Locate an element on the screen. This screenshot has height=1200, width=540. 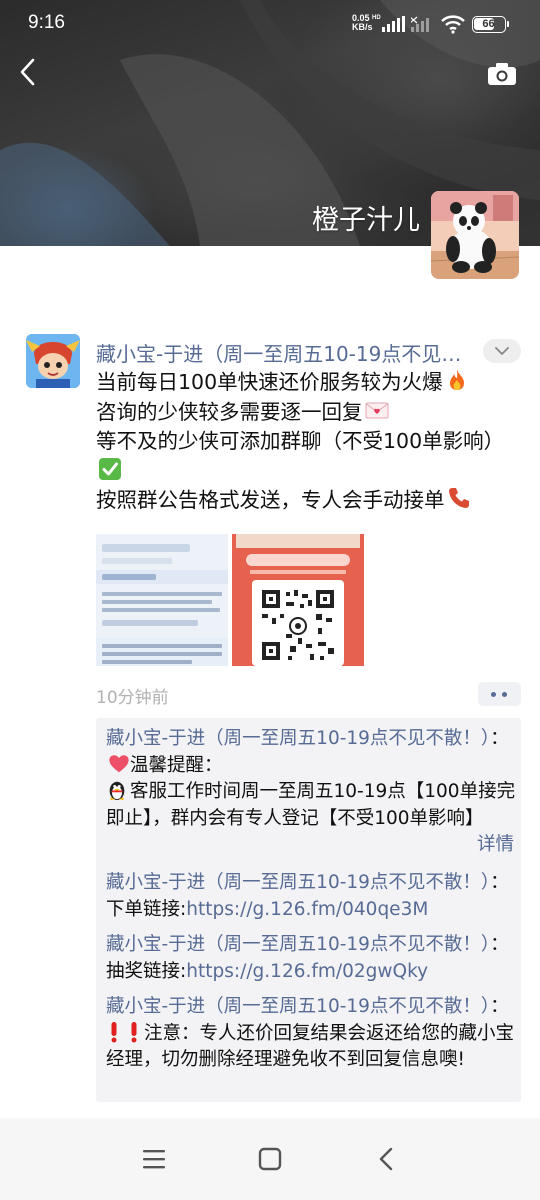
battery-icon: 66 is located at coordinates (489, 24).